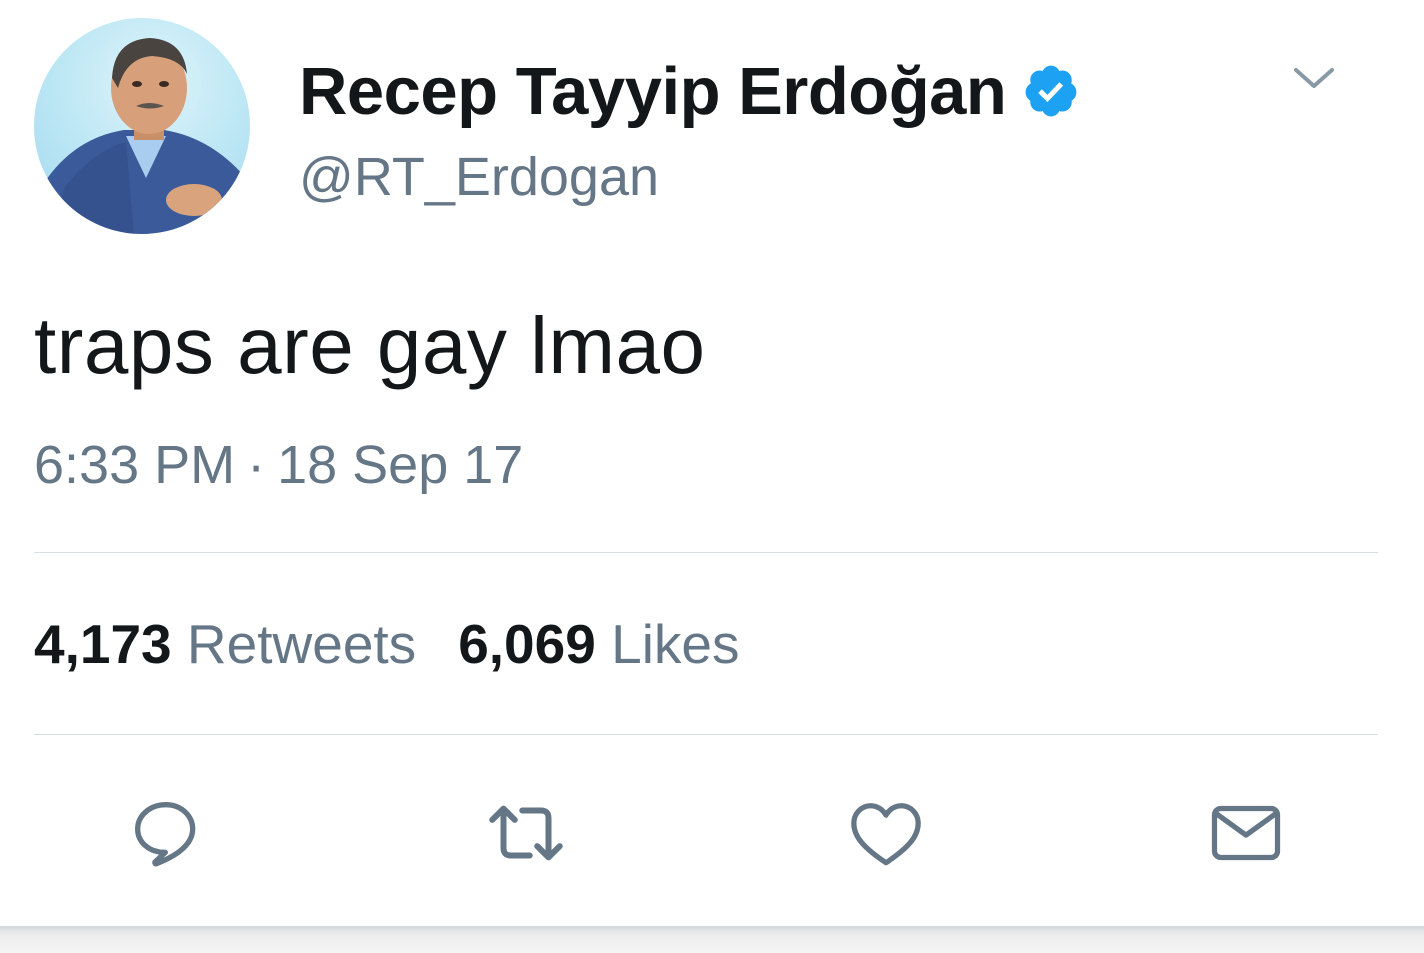  I want to click on author-handle: @RT_Erdogan, so click(479, 177).